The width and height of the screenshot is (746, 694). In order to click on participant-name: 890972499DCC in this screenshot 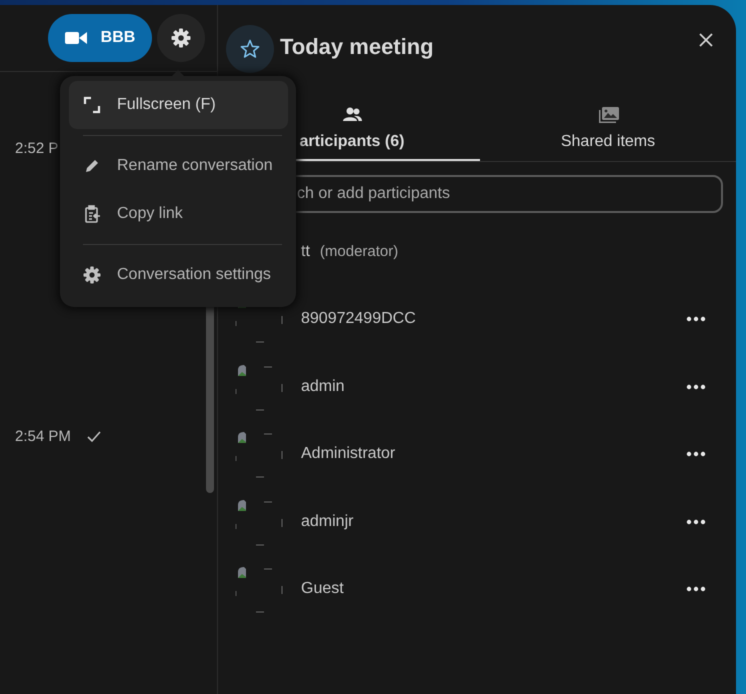, I will do `click(358, 319)`.